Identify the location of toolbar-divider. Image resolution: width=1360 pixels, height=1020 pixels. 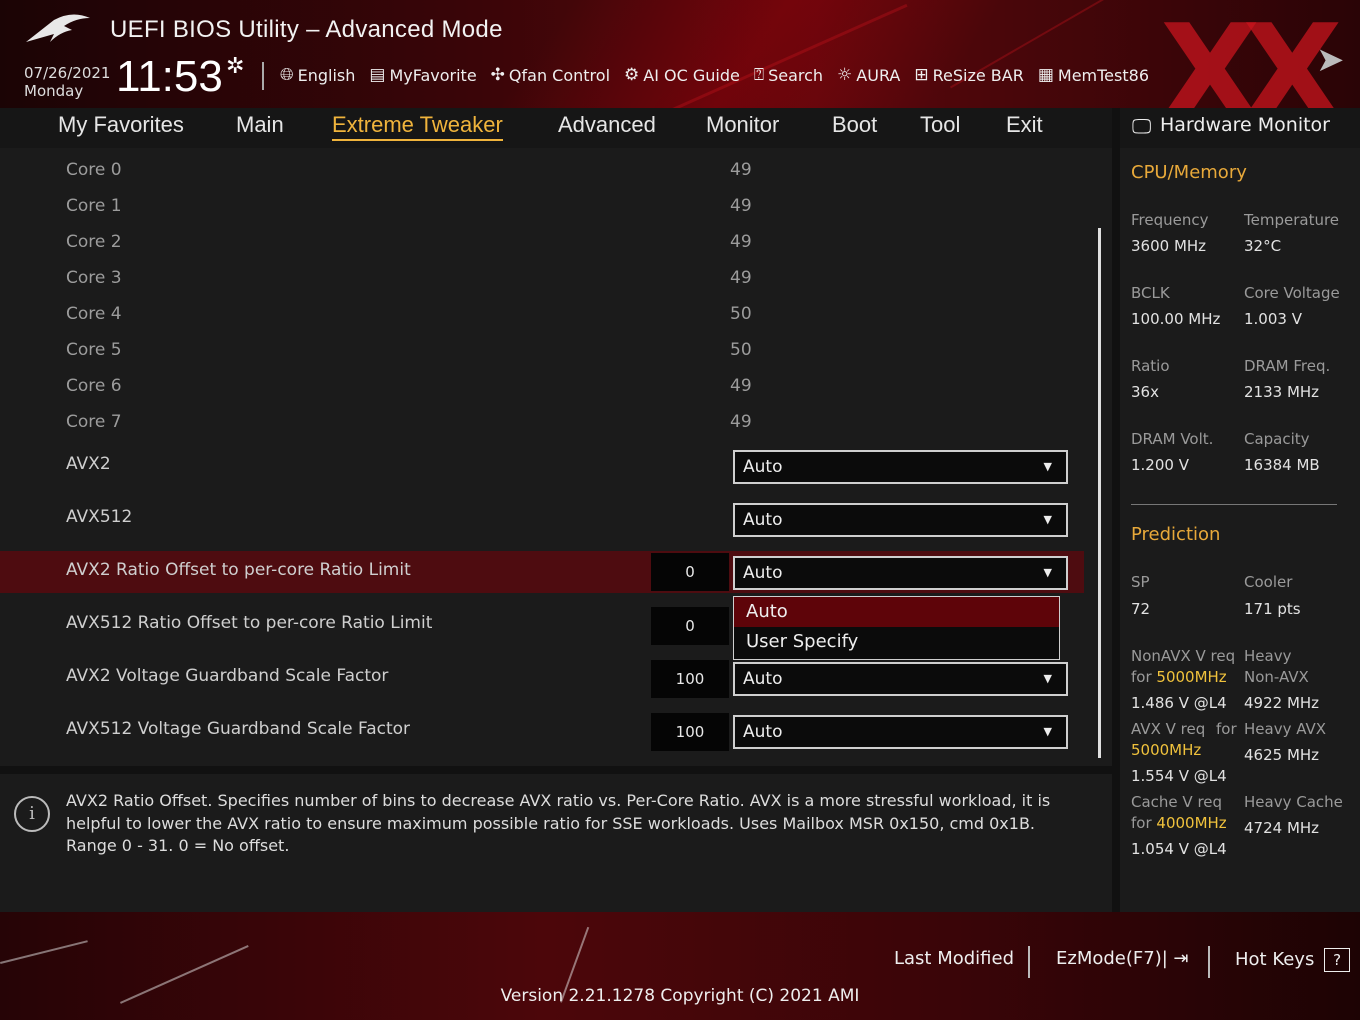
(263, 76).